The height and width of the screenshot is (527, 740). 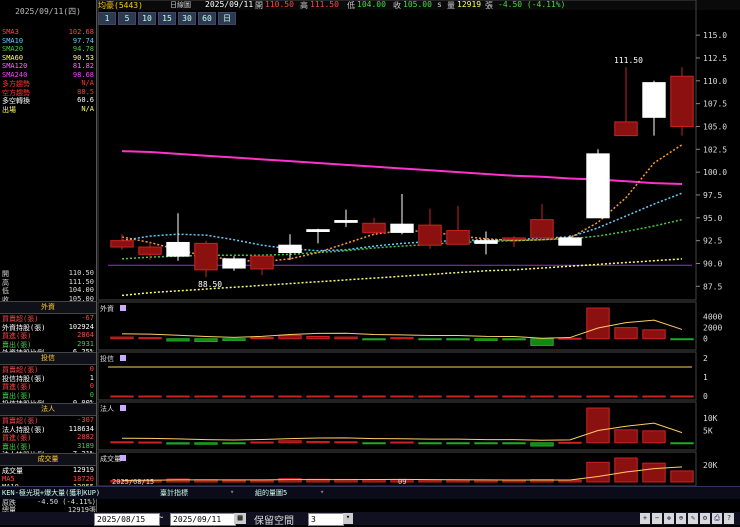 What do you see at coordinates (203, 519) in the screenshot?
I see `to-date-input: 2025/09/11` at bounding box center [203, 519].